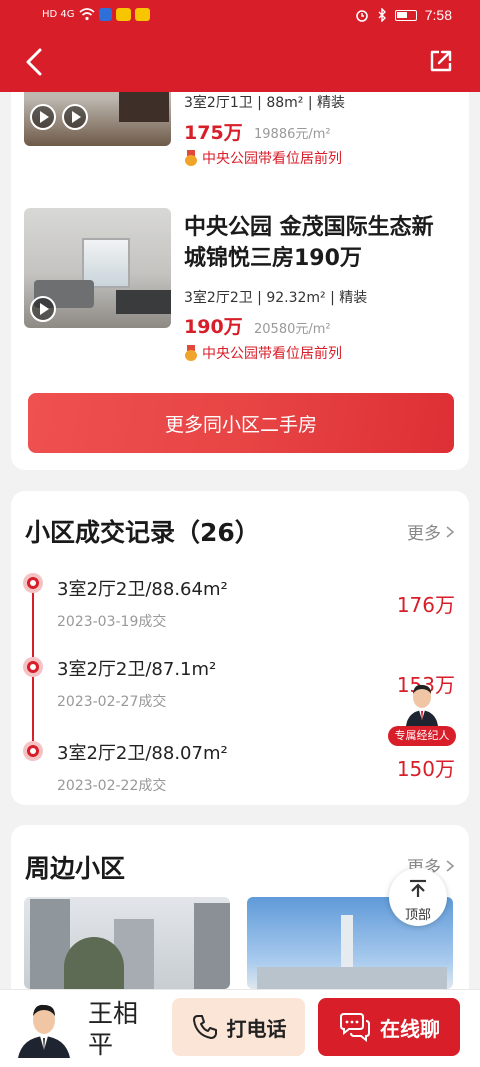 The height and width of the screenshot is (1067, 480). Describe the element at coordinates (127, 943) in the screenshot. I see `nearby-community-image` at that location.